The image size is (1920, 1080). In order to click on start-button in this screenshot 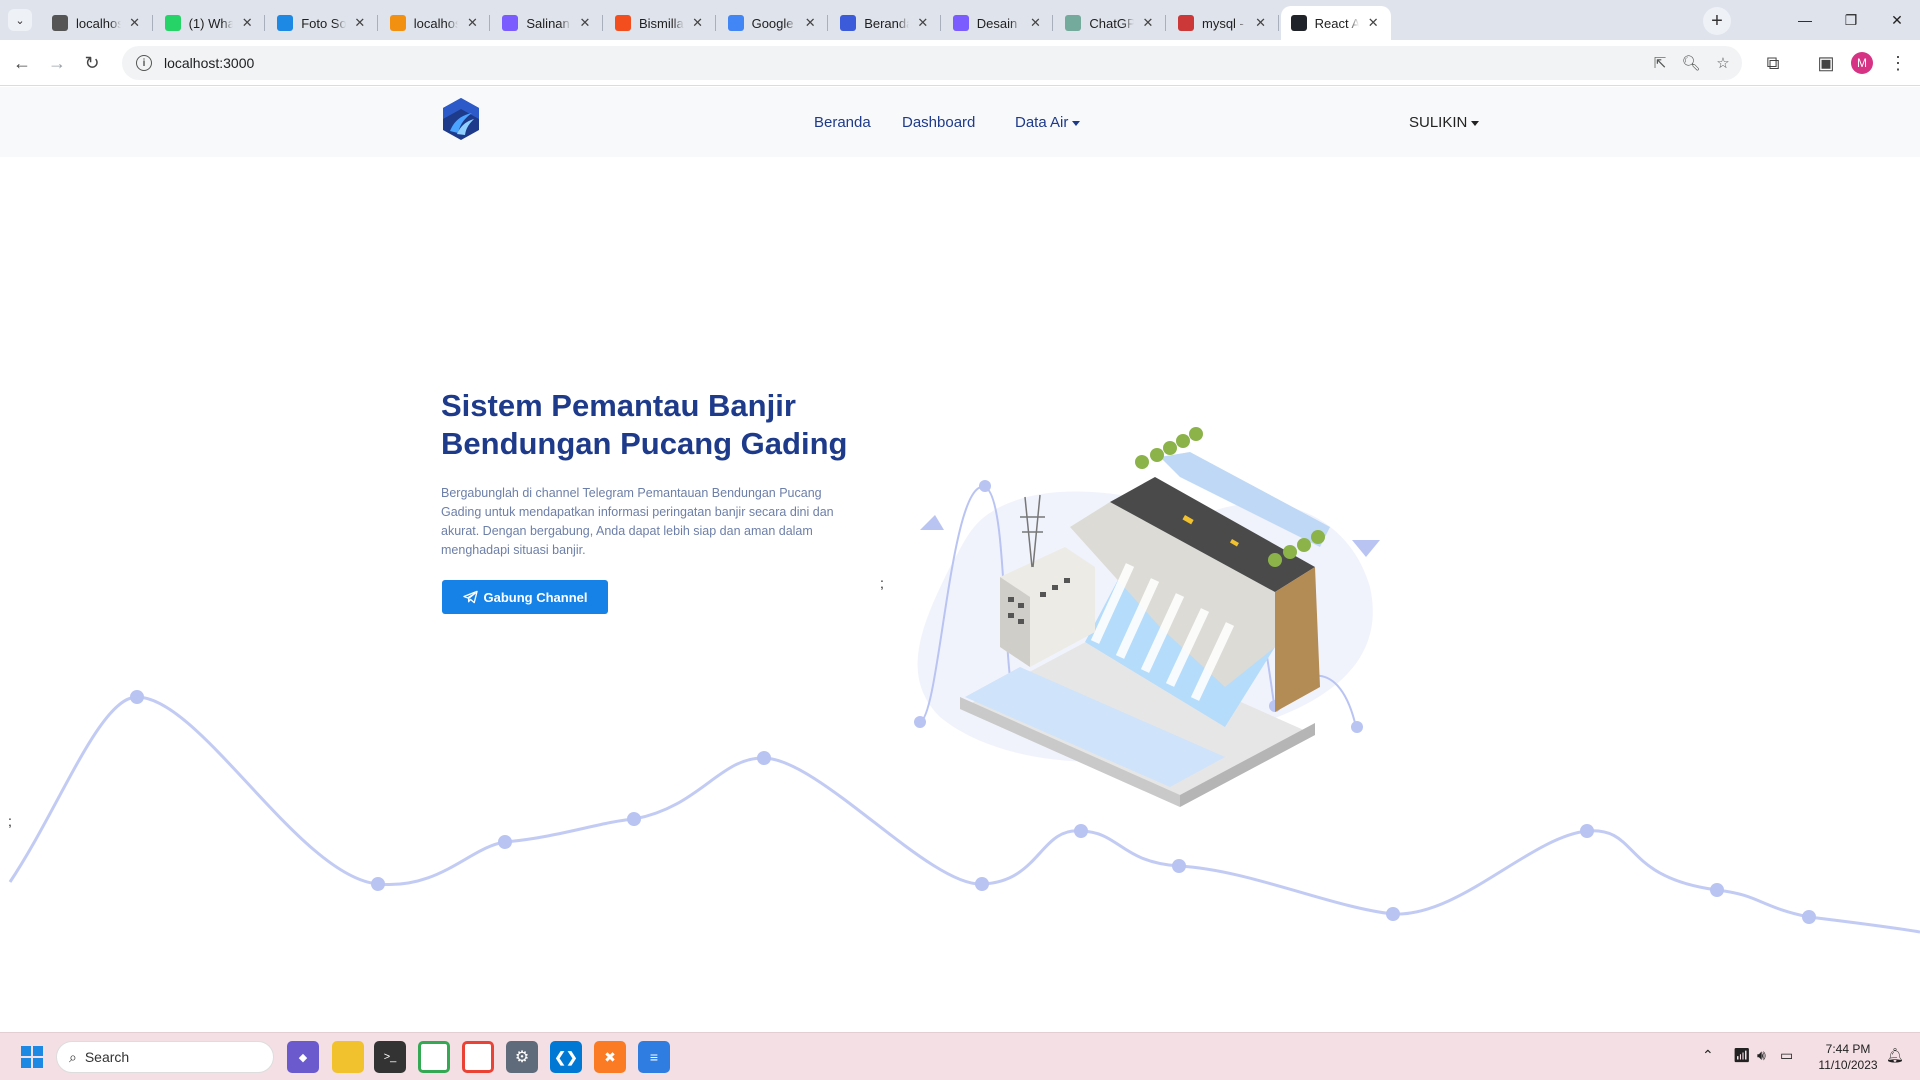, I will do `click(32, 1057)`.